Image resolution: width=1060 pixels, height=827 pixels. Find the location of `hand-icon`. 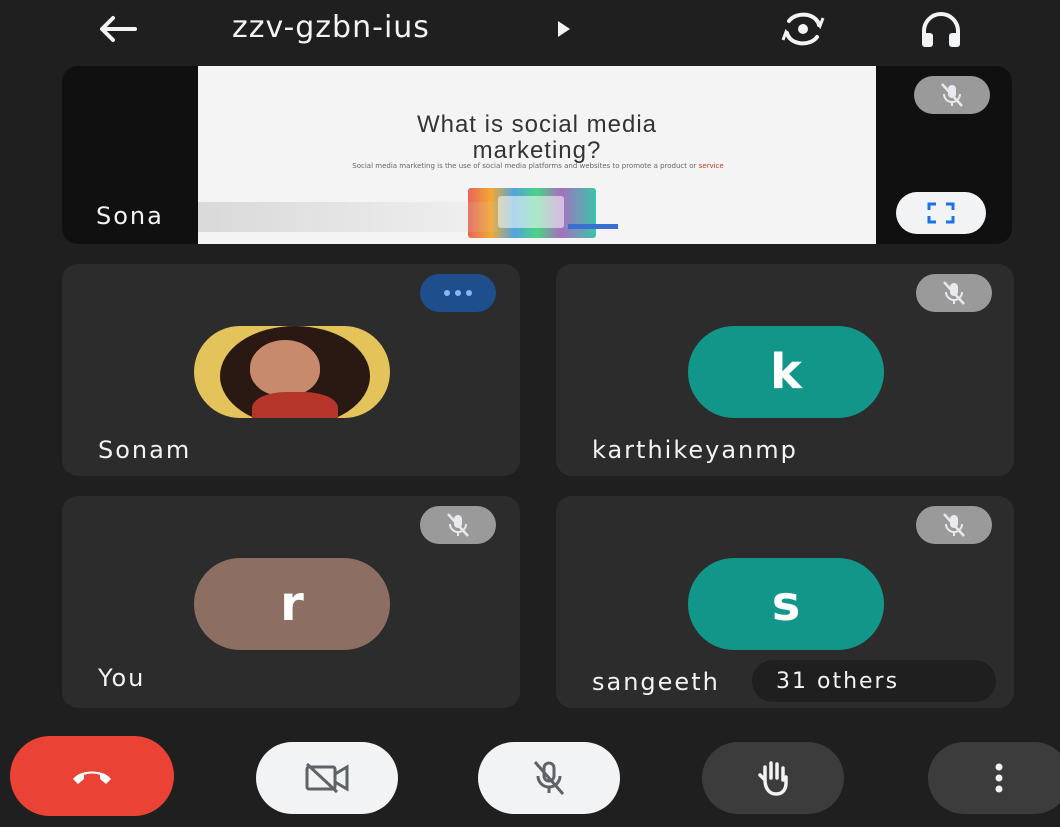

hand-icon is located at coordinates (773, 778).